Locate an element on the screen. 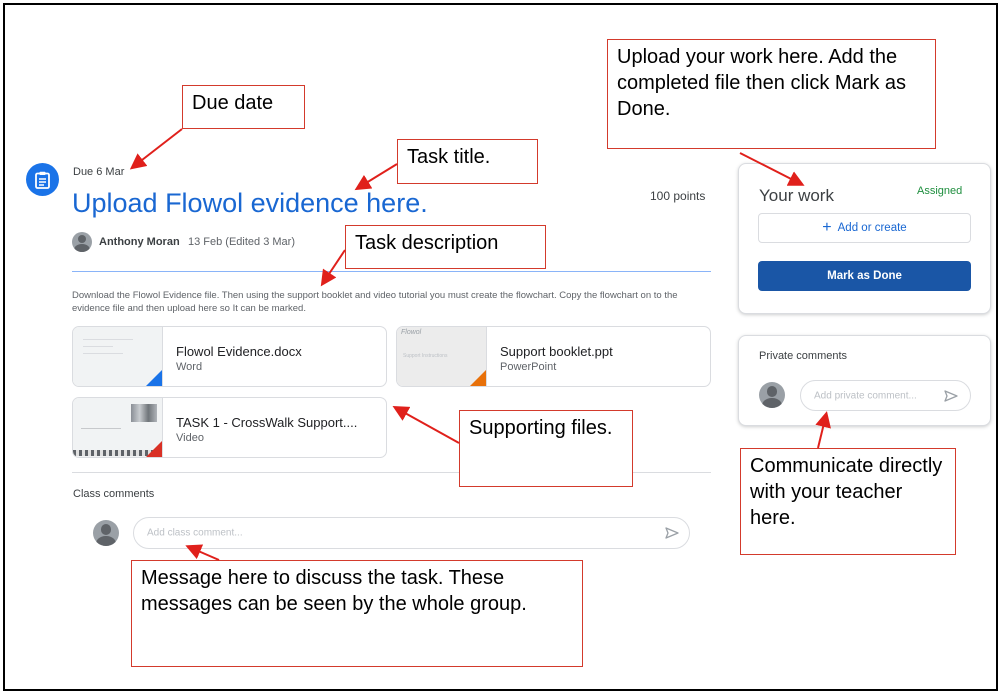 The image size is (1002, 694). callout-task-description: Task description is located at coordinates (445, 247).